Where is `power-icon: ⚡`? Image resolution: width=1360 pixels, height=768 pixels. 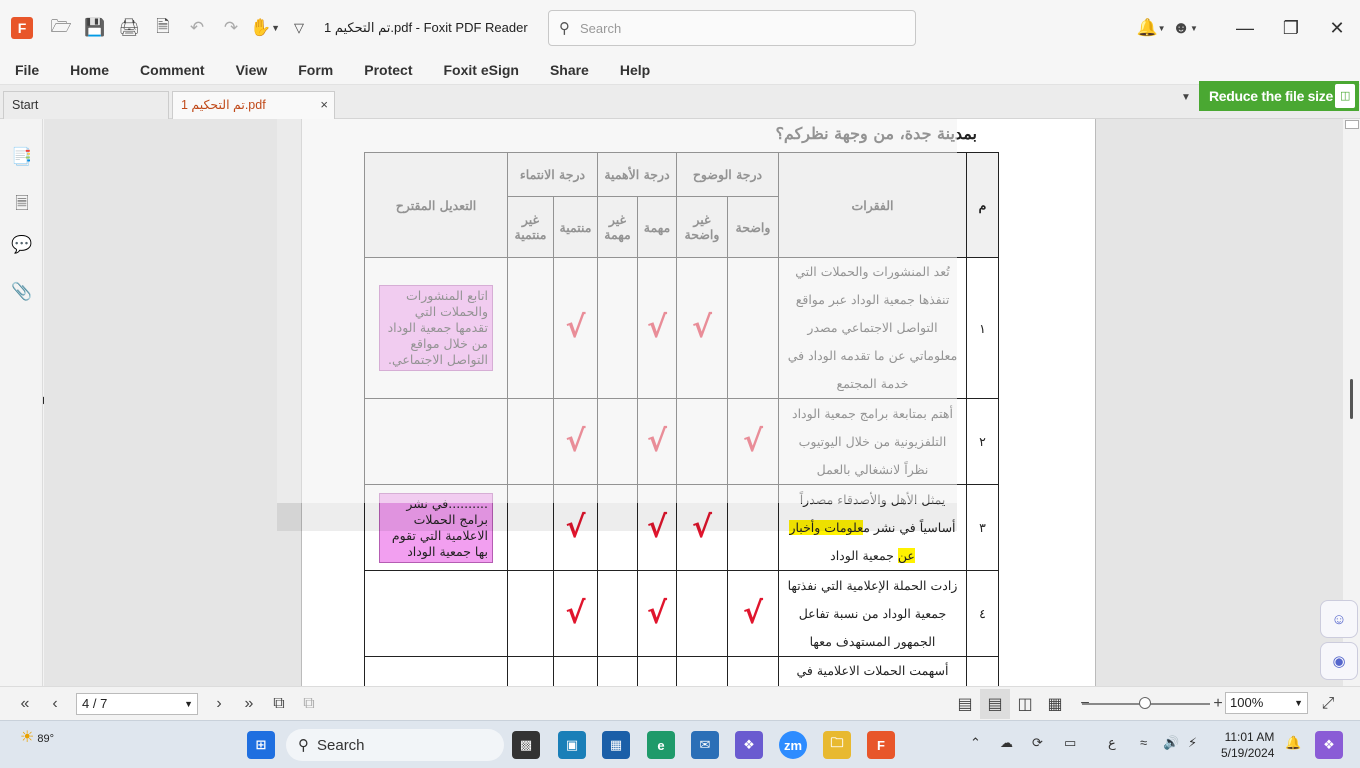
power-icon: ⚡ is located at coordinates (1192, 743).